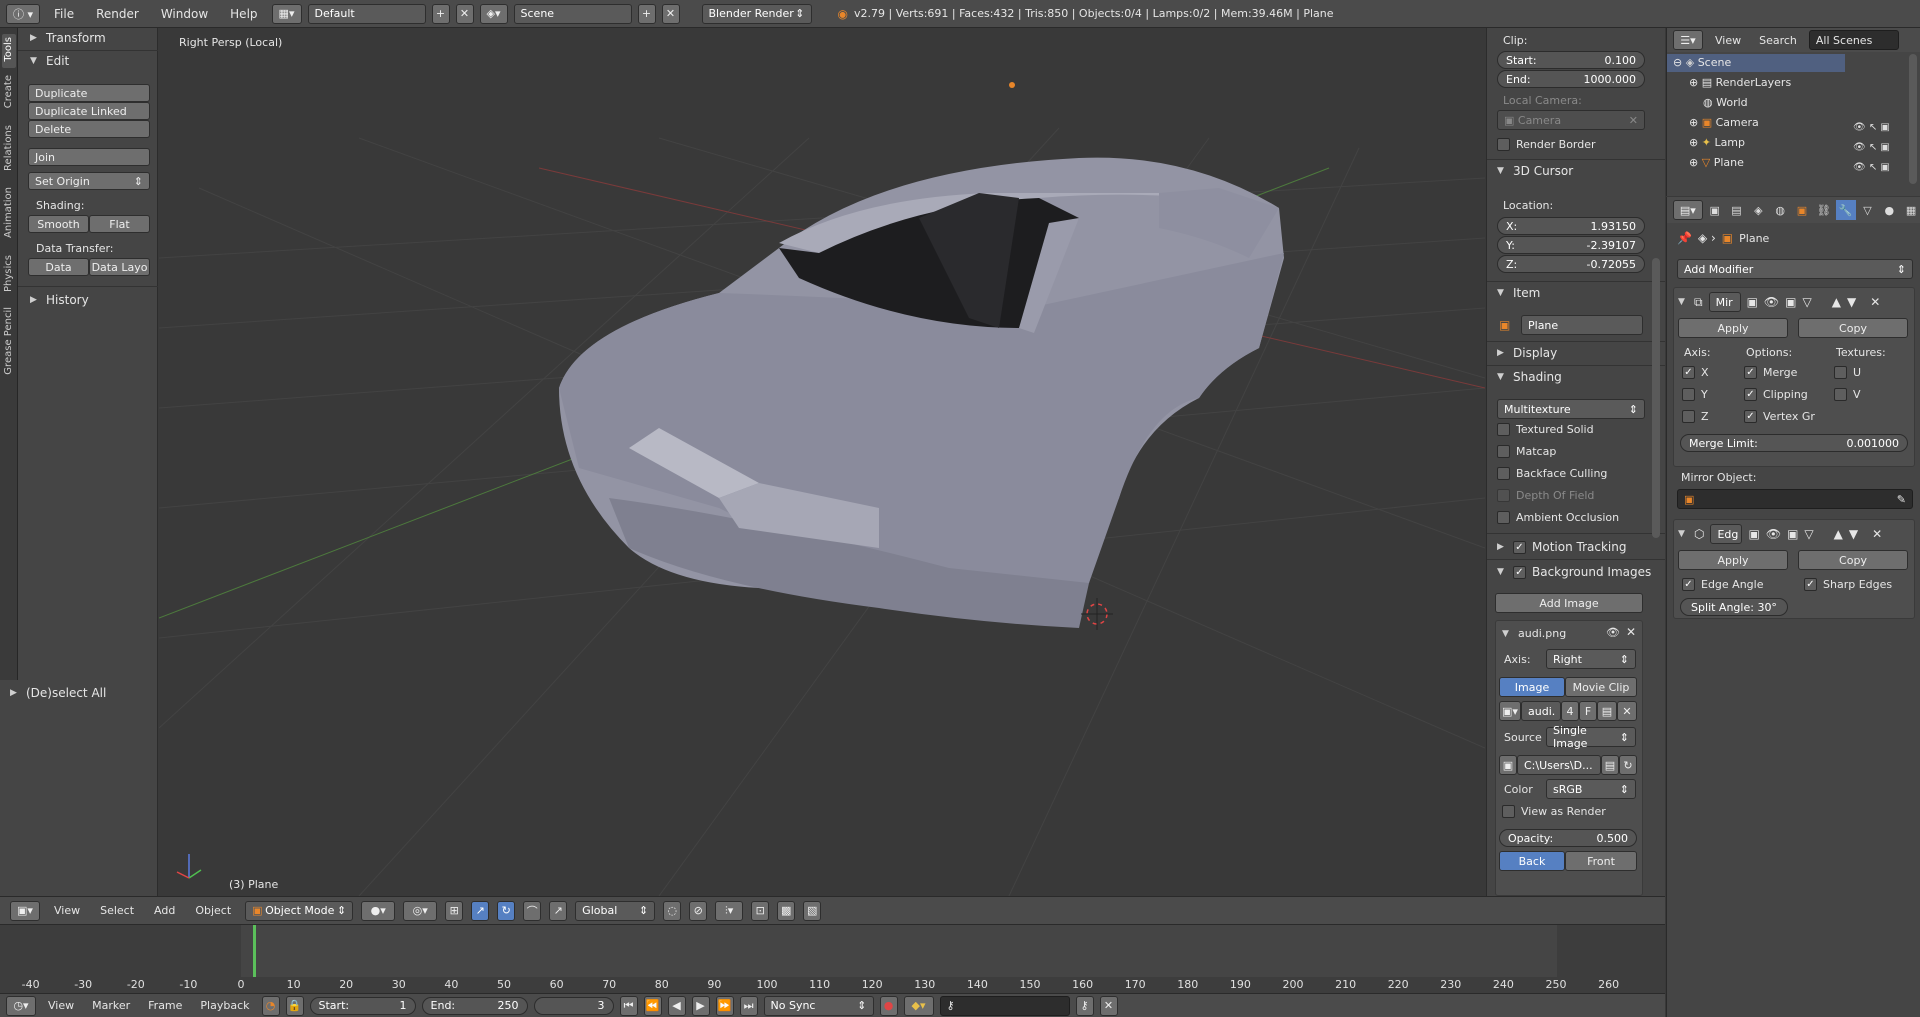 The height and width of the screenshot is (1017, 1920). I want to click on render-border-row: Render Border, so click(1546, 144).